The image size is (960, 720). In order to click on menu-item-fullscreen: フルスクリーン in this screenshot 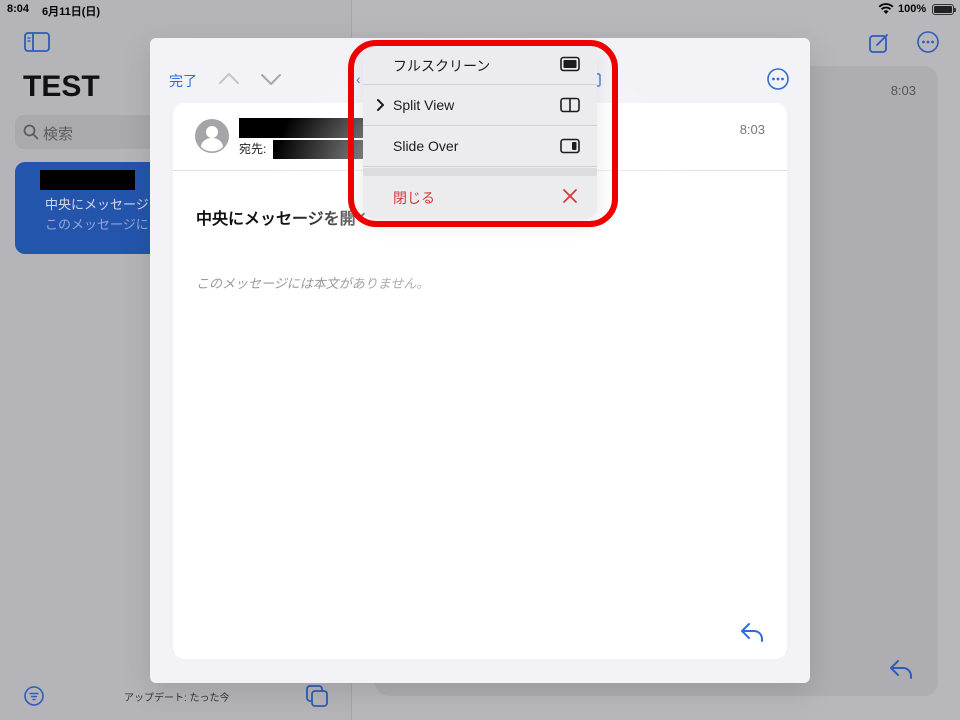, I will do `click(480, 64)`.